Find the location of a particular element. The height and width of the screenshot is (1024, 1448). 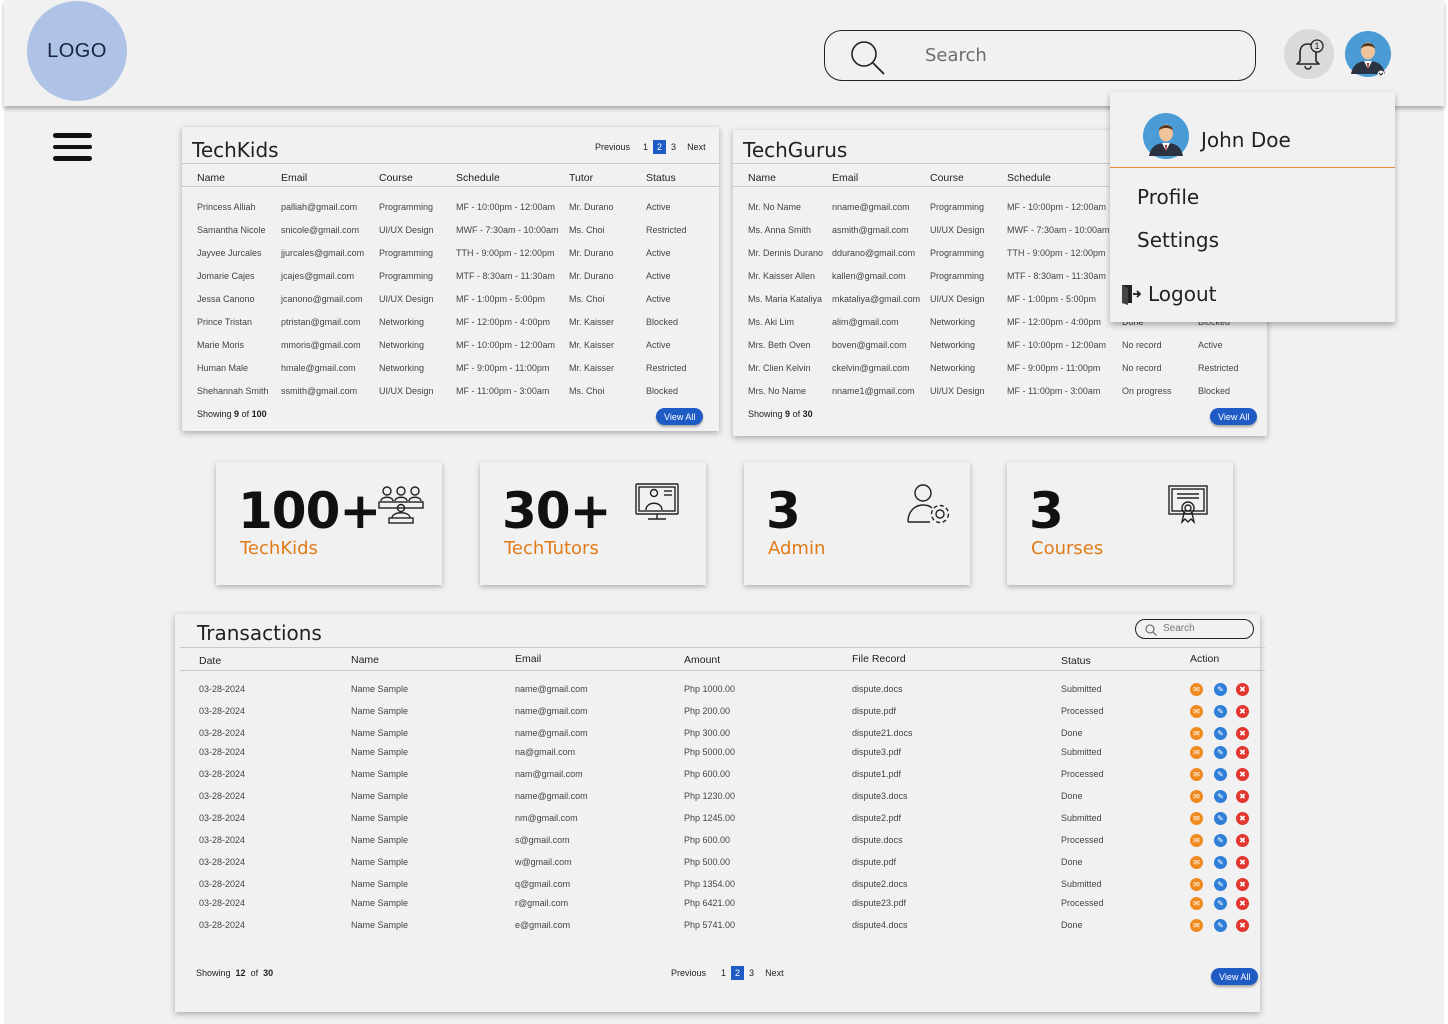

user-avatar is located at coordinates (1368, 54).